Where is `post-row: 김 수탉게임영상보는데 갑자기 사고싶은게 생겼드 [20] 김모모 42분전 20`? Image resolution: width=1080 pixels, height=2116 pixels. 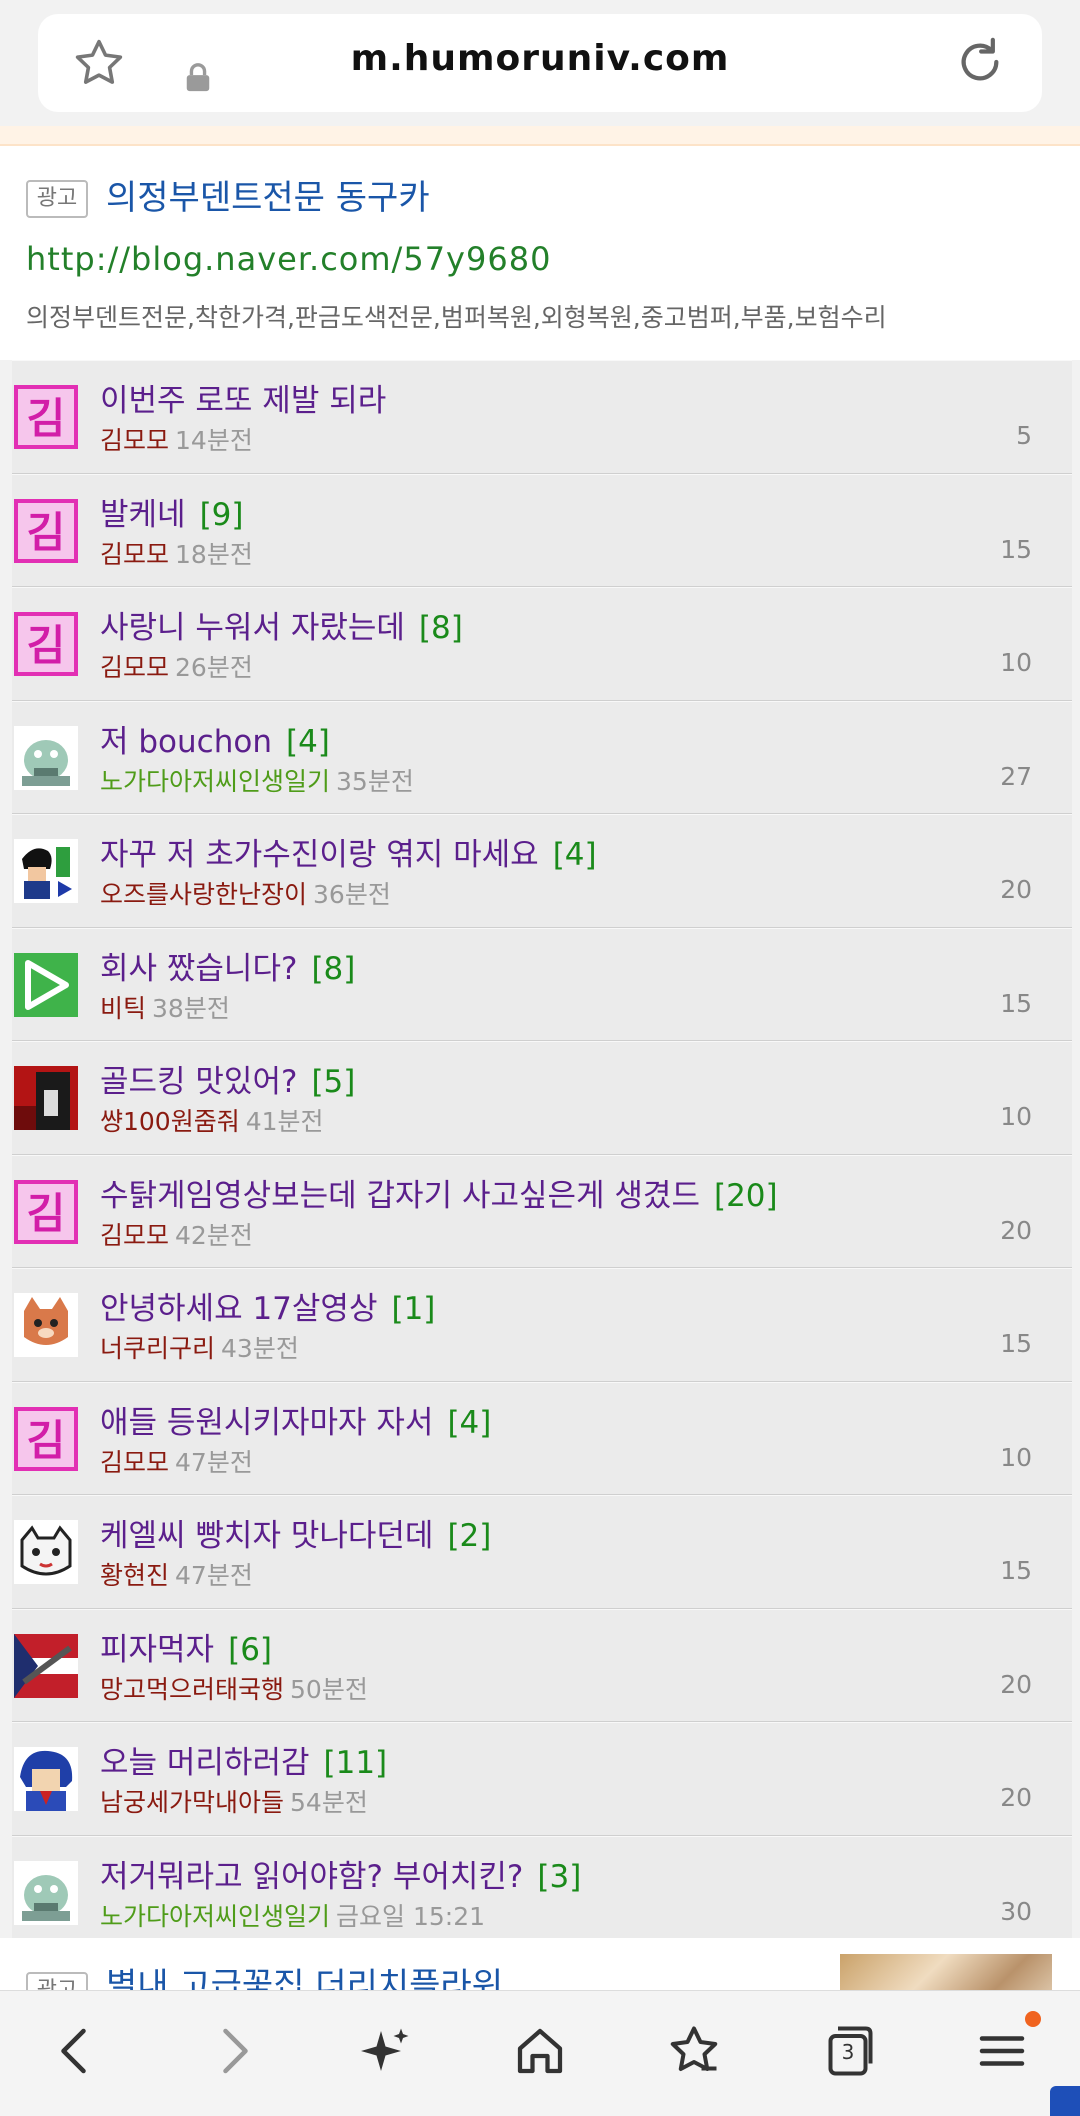 post-row: 김 수탉게임영상보는데 갑자기 사고싶은게 생겼드 [20] 김모모 42분전 20 is located at coordinates (542, 1211).